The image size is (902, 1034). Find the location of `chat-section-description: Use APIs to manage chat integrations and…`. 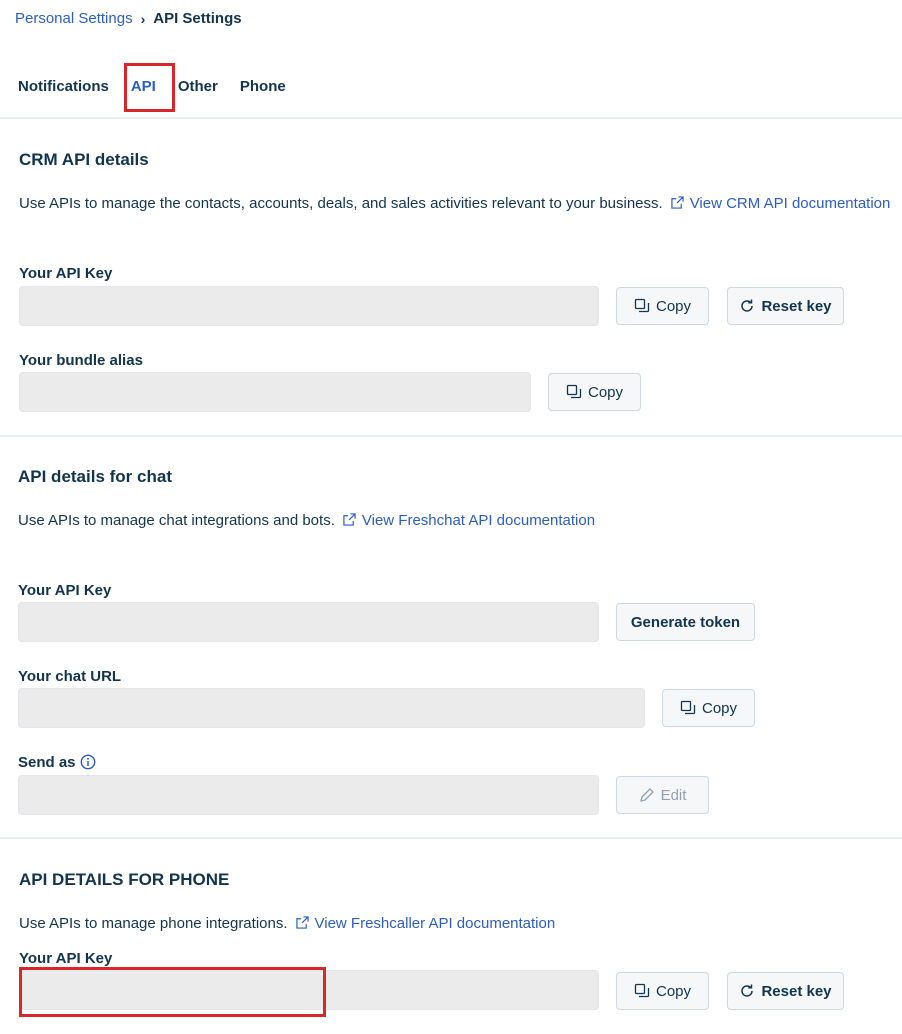

chat-section-description: Use APIs to manage chat integrations and… is located at coordinates (306, 520).